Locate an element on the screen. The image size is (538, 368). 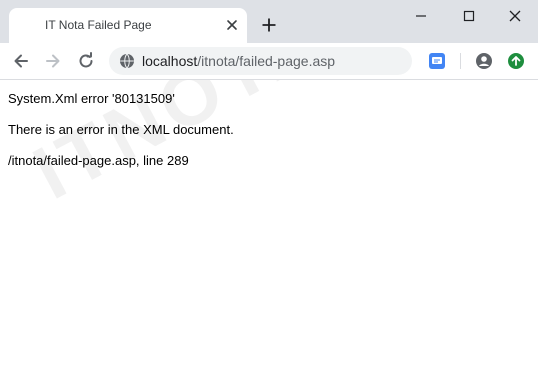
minimize-icon is located at coordinates (421, 16).